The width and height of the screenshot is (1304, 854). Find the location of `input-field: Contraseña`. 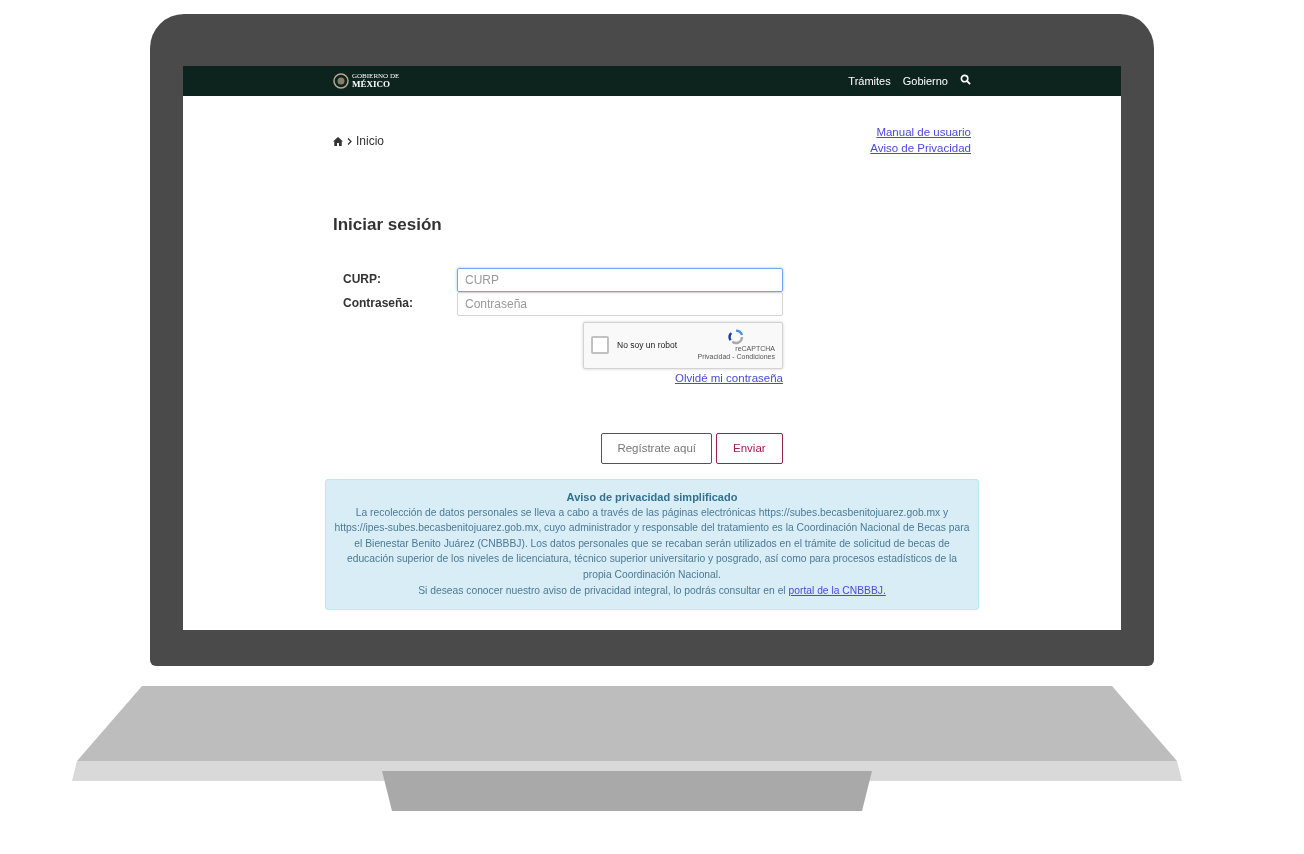

input-field: Contraseña is located at coordinates (620, 303).